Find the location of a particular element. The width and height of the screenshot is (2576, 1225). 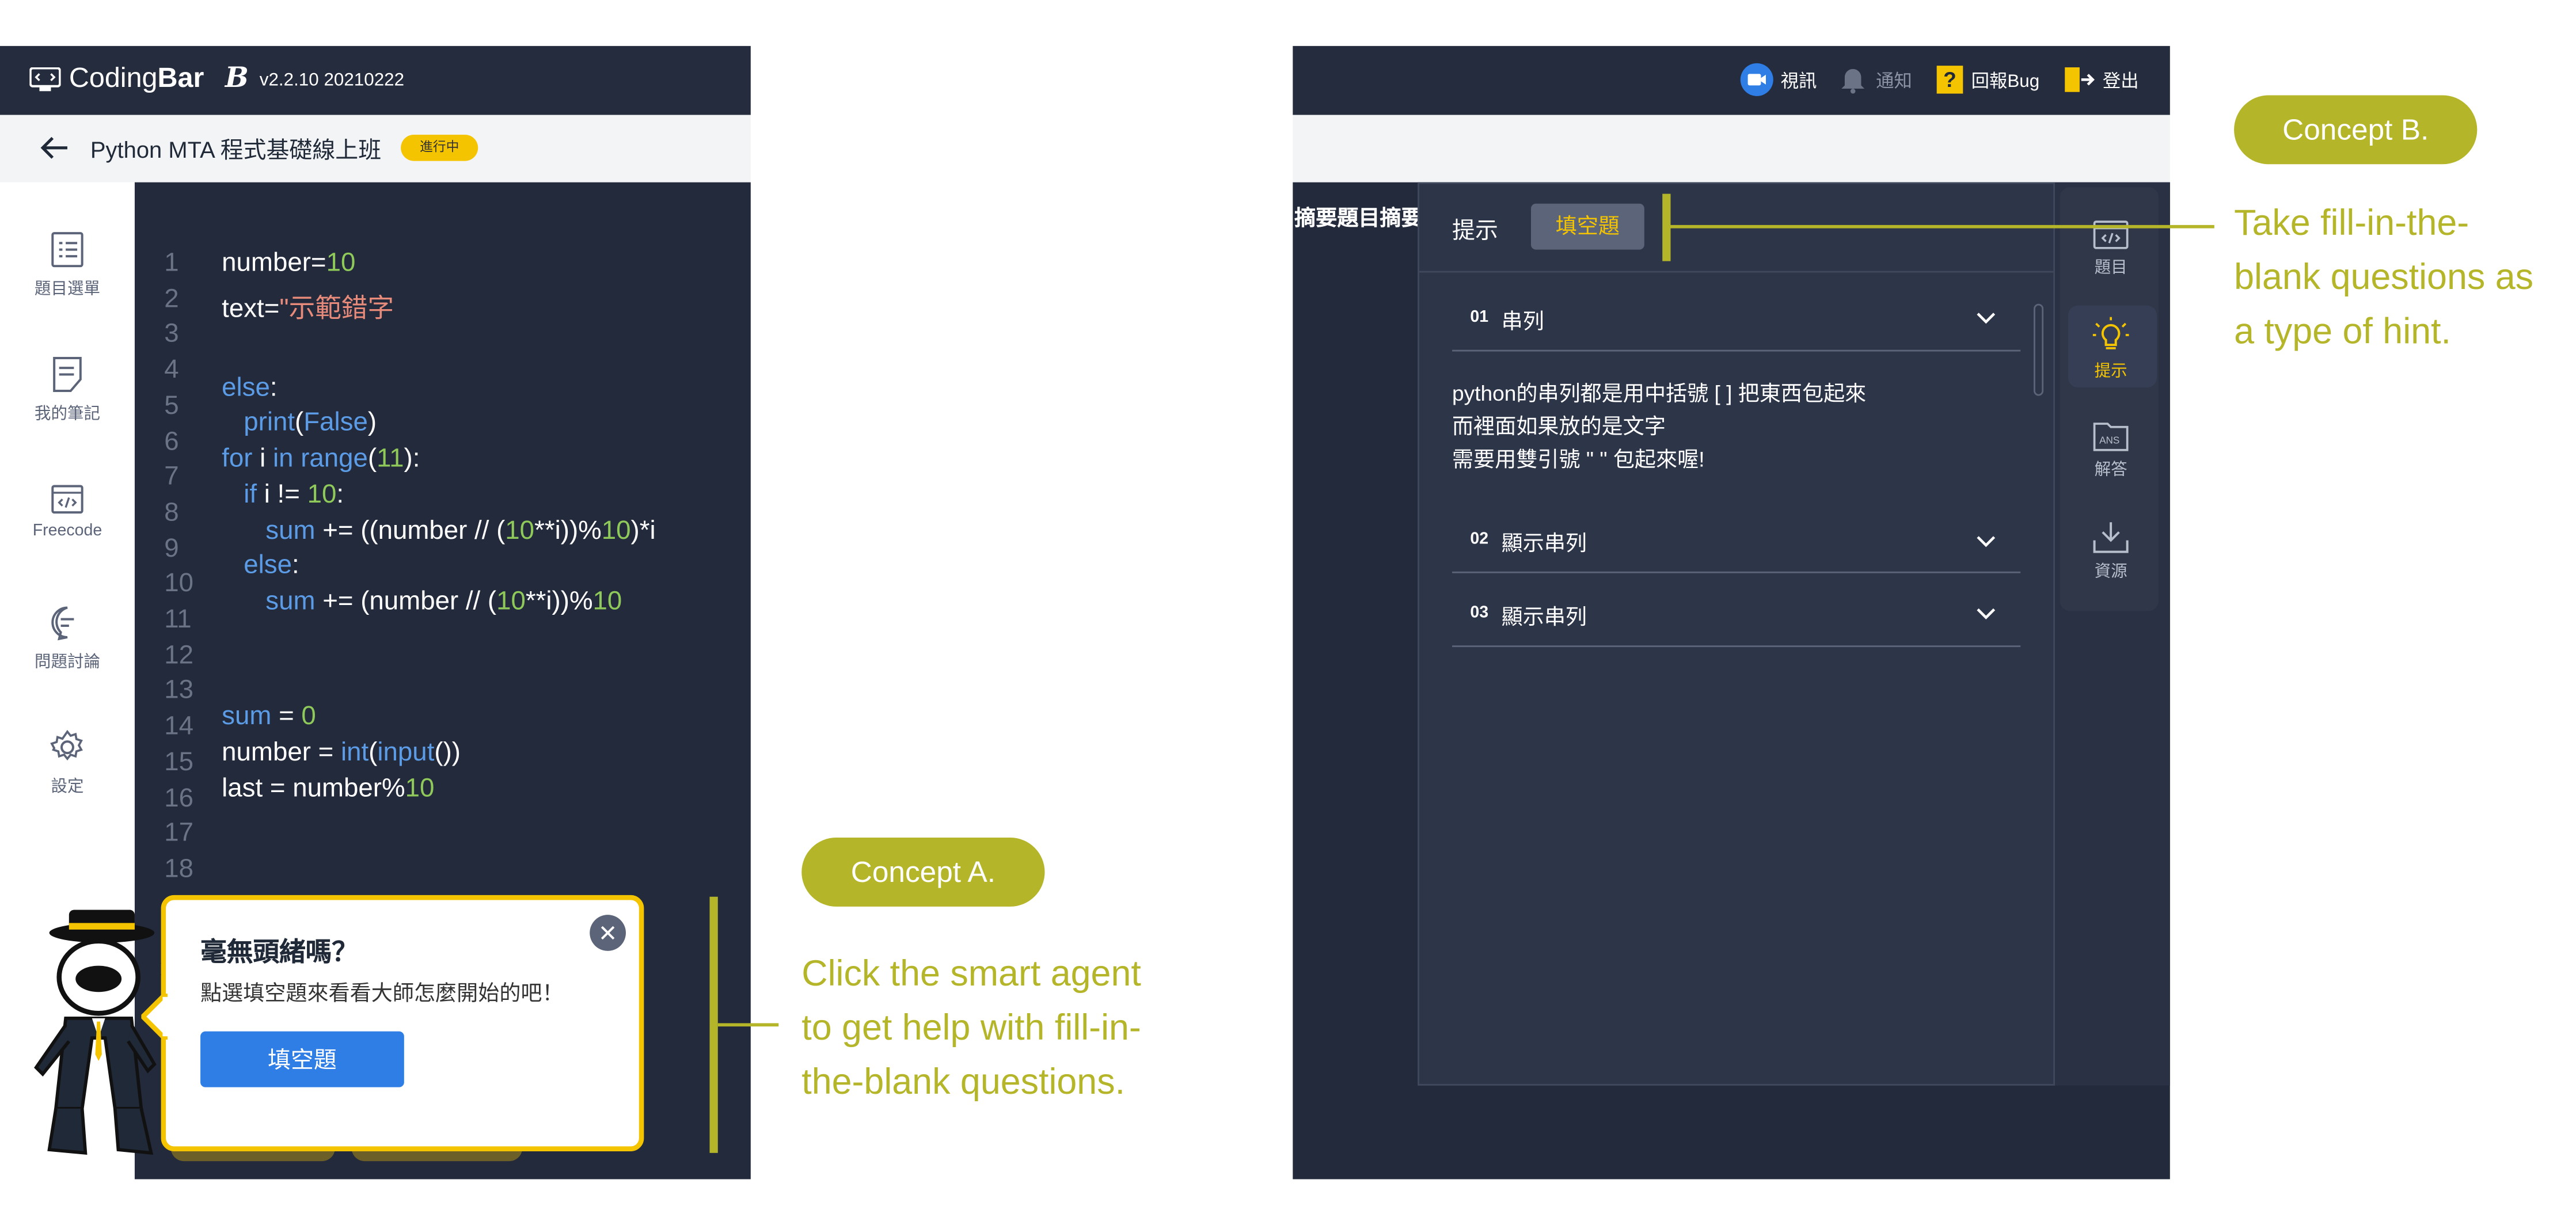

line-number: 13 is located at coordinates (179, 692).